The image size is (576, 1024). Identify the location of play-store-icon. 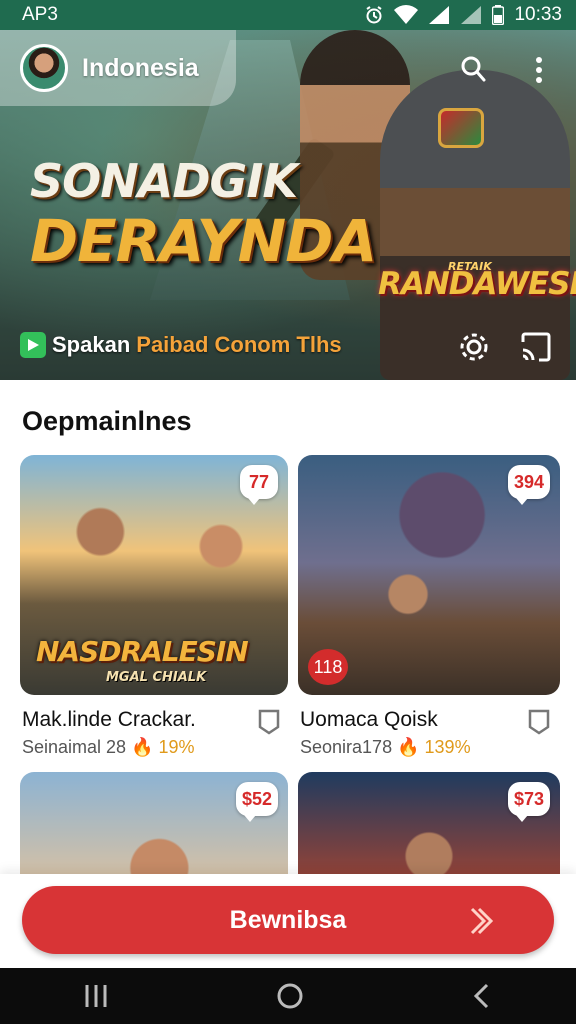
(33, 345).